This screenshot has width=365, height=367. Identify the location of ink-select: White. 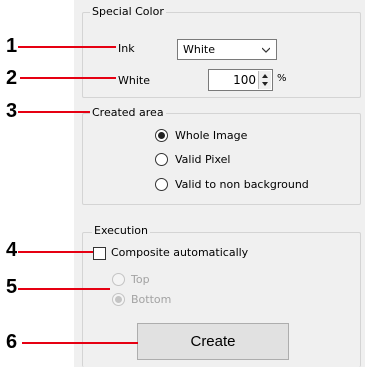
(227, 49).